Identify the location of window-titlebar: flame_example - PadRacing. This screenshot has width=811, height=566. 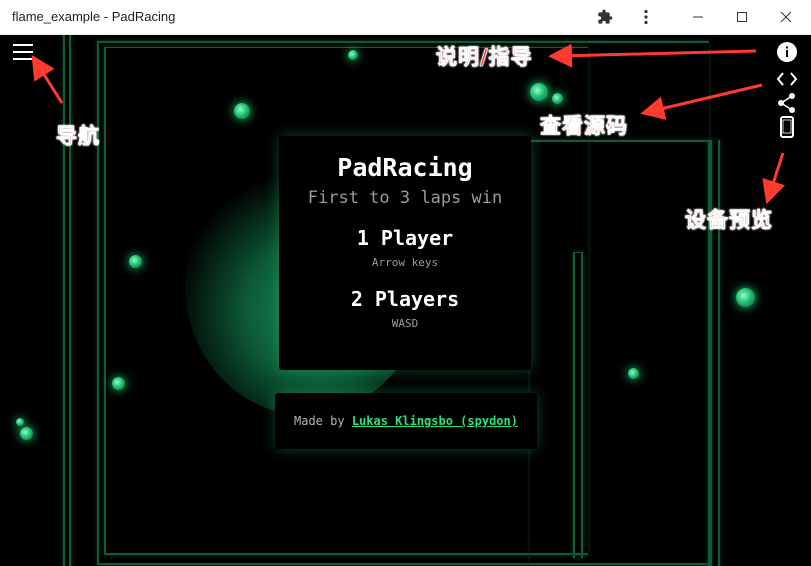
(405, 17).